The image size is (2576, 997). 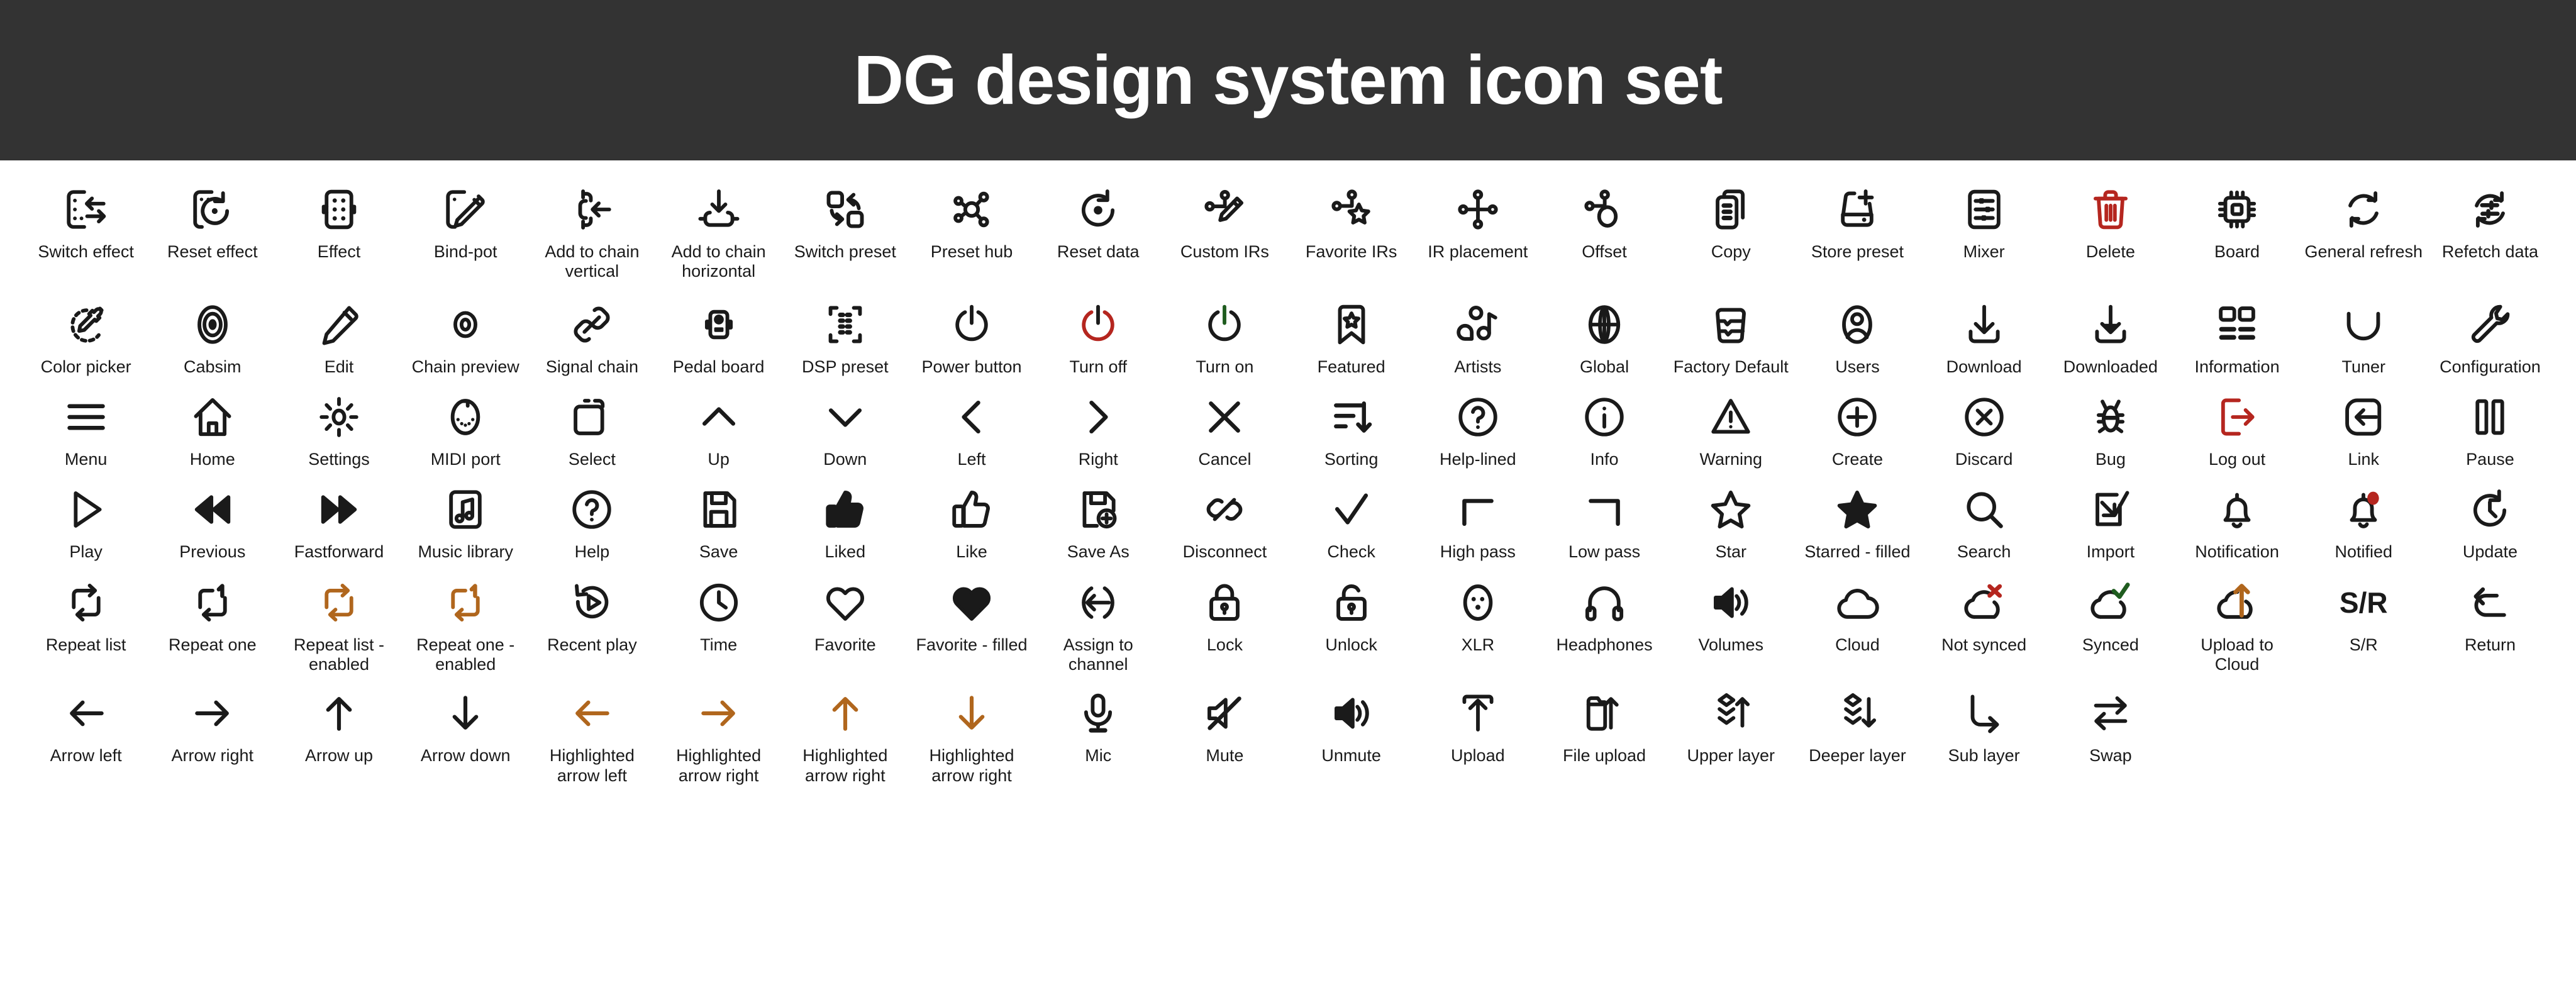 I want to click on icon-cell-home: Home, so click(x=212, y=428).